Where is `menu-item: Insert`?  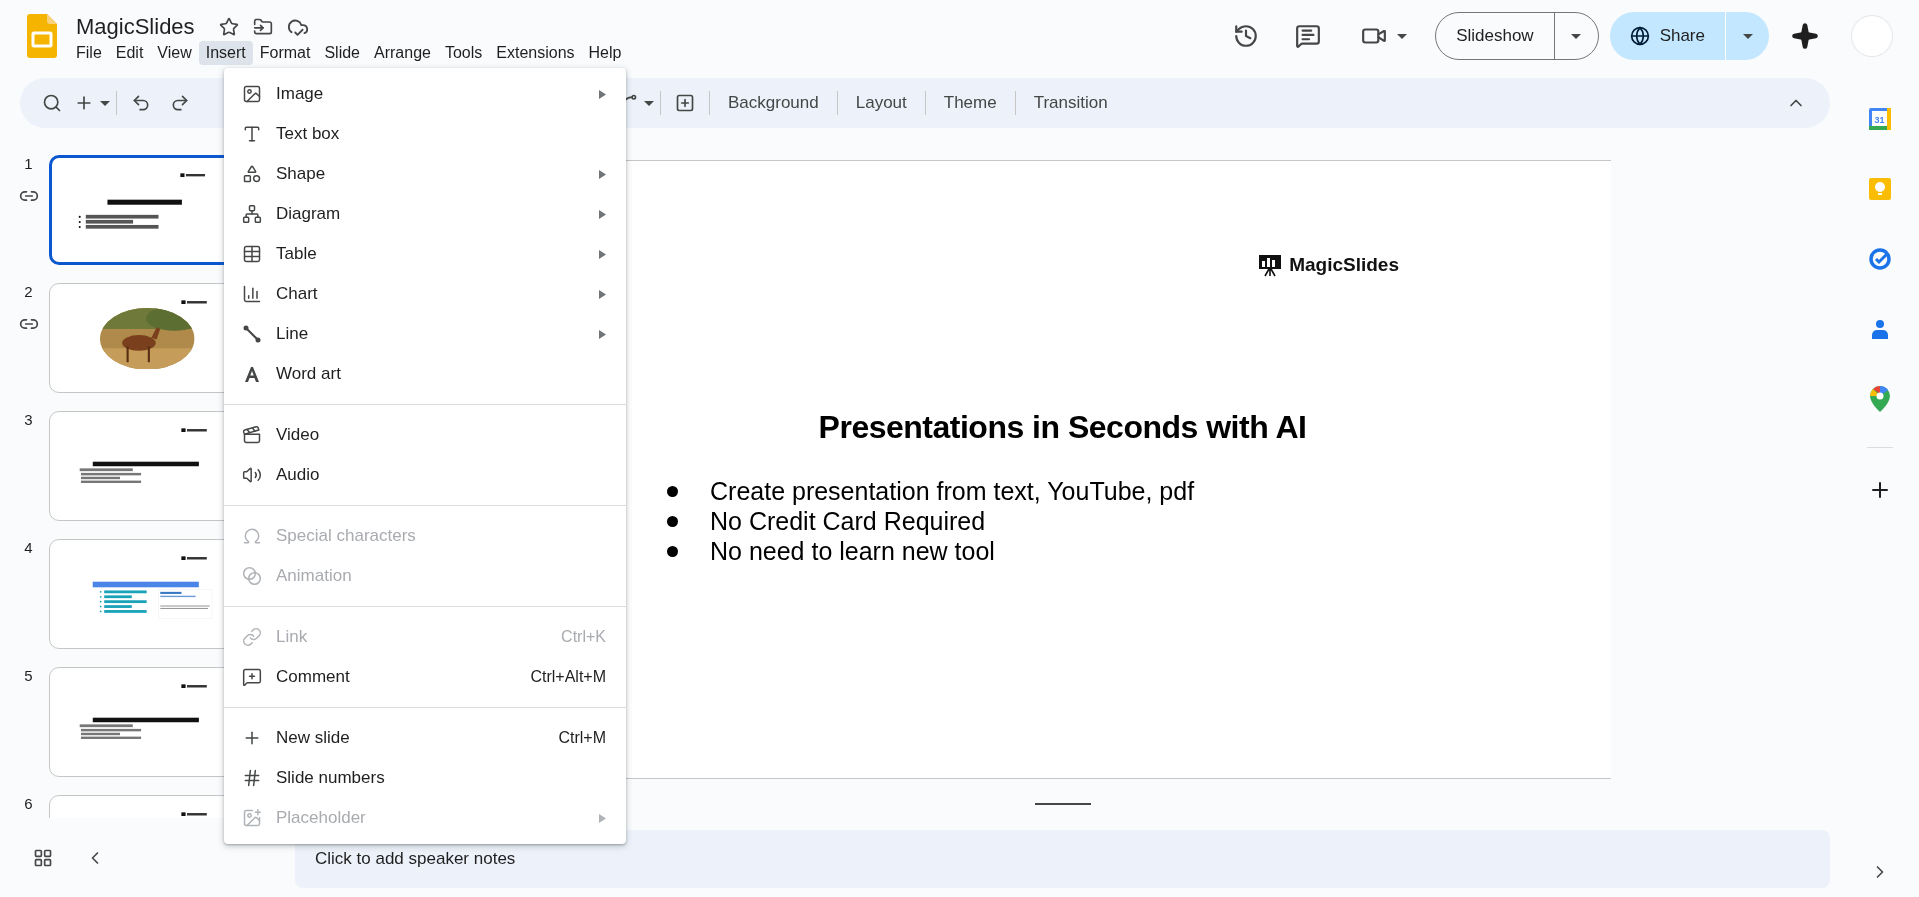 menu-item: Insert is located at coordinates (225, 52).